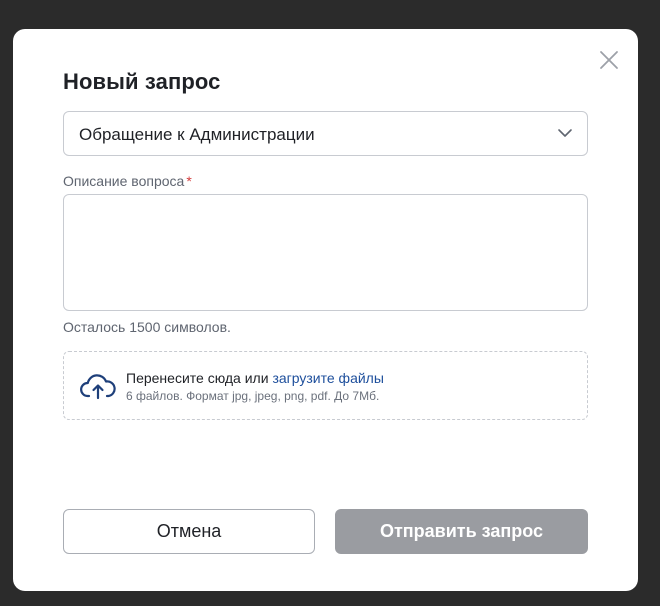  I want to click on cancel-button: Отмена, so click(189, 531).